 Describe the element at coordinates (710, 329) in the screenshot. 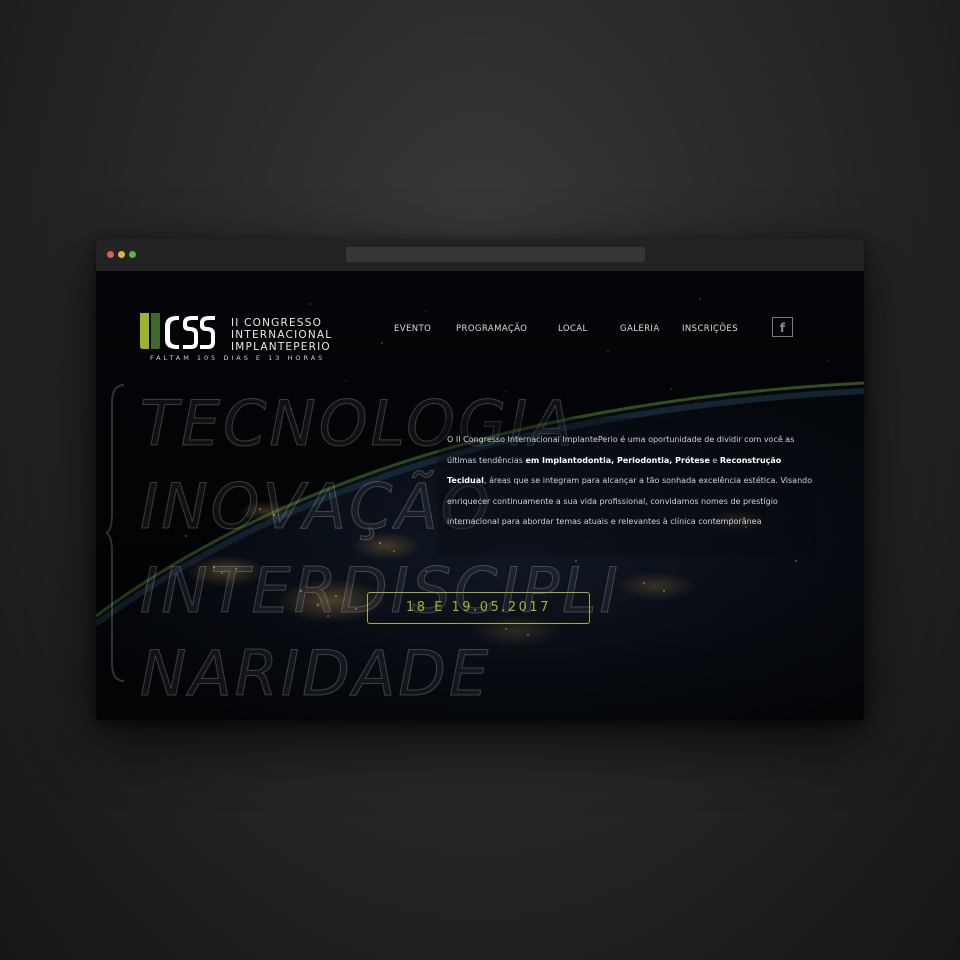

I see `nav-item-inscricoes: INSCRIÇÕES` at that location.